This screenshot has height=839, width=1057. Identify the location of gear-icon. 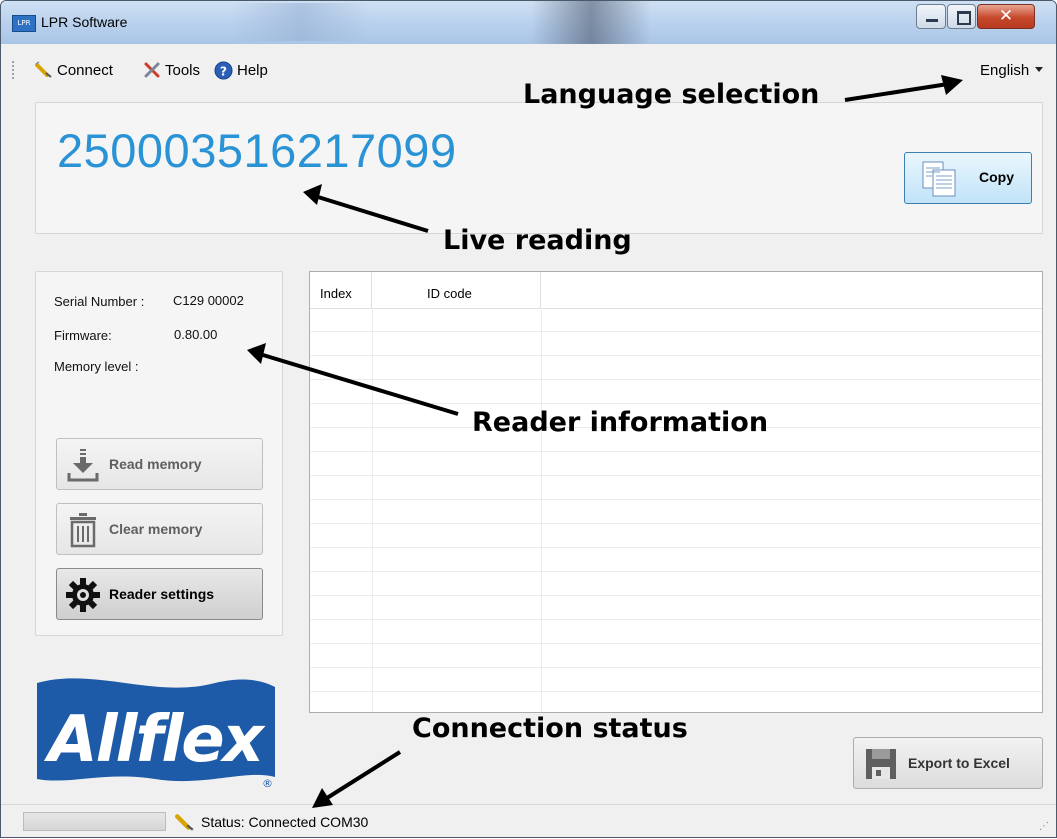
(83, 595).